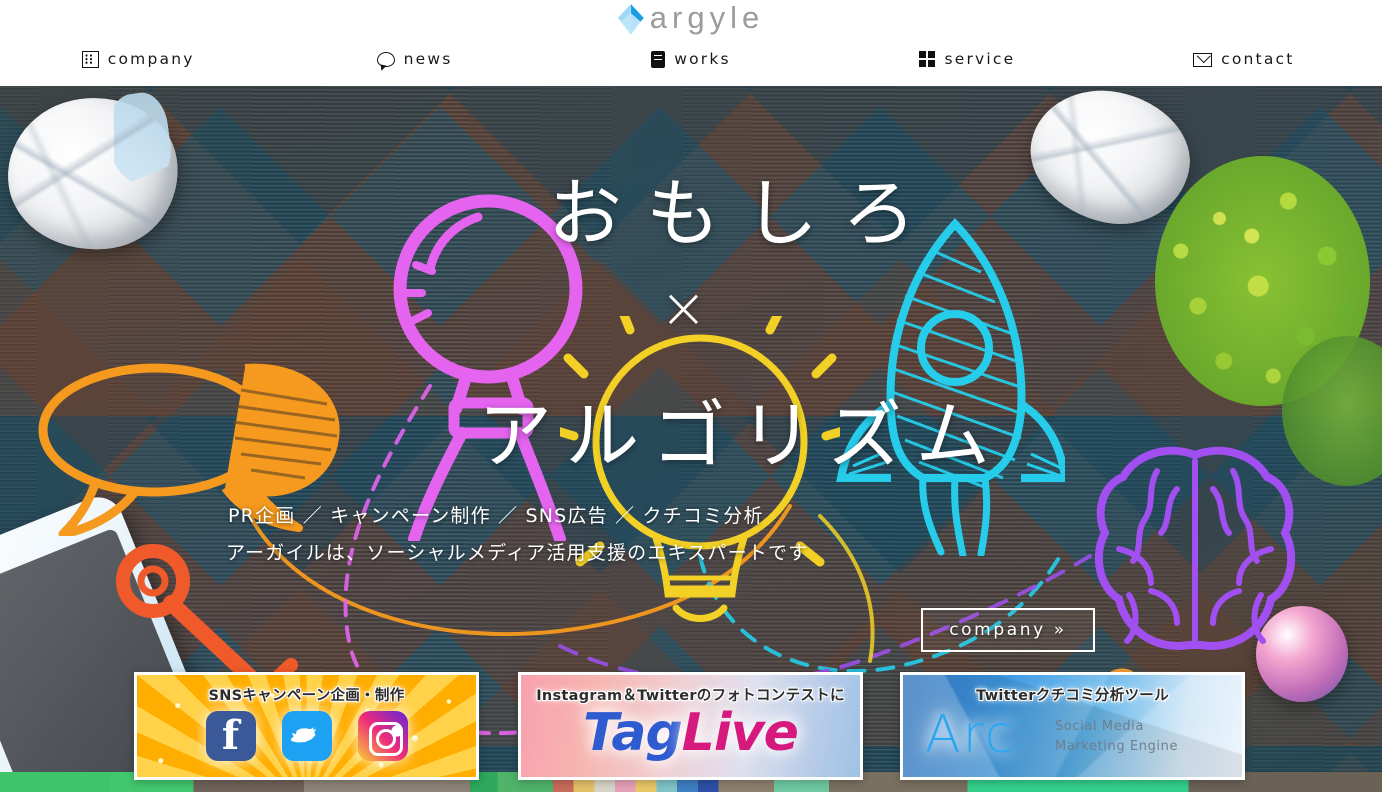 The width and height of the screenshot is (1382, 792). Describe the element at coordinates (1203, 59) in the screenshot. I see `envelope-icon` at that location.